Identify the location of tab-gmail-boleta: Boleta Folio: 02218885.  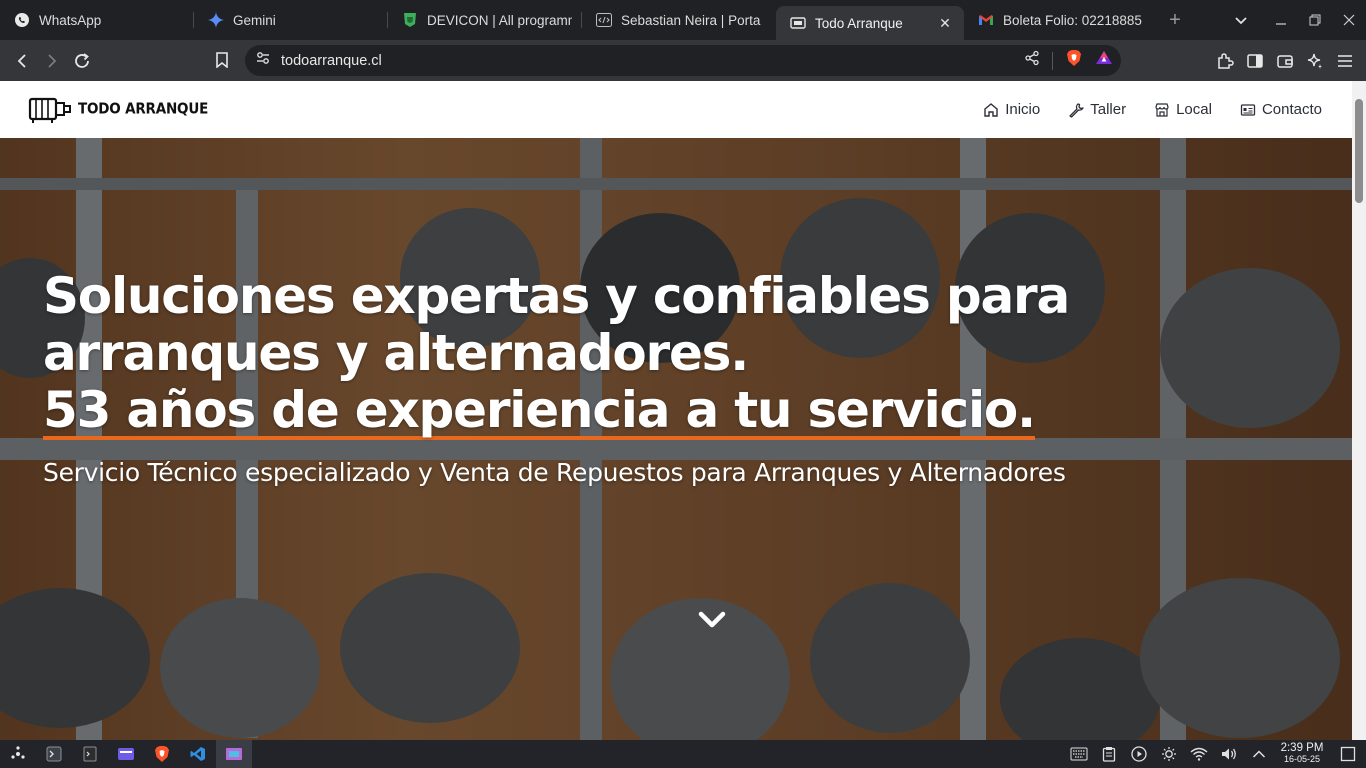
(1062, 20).